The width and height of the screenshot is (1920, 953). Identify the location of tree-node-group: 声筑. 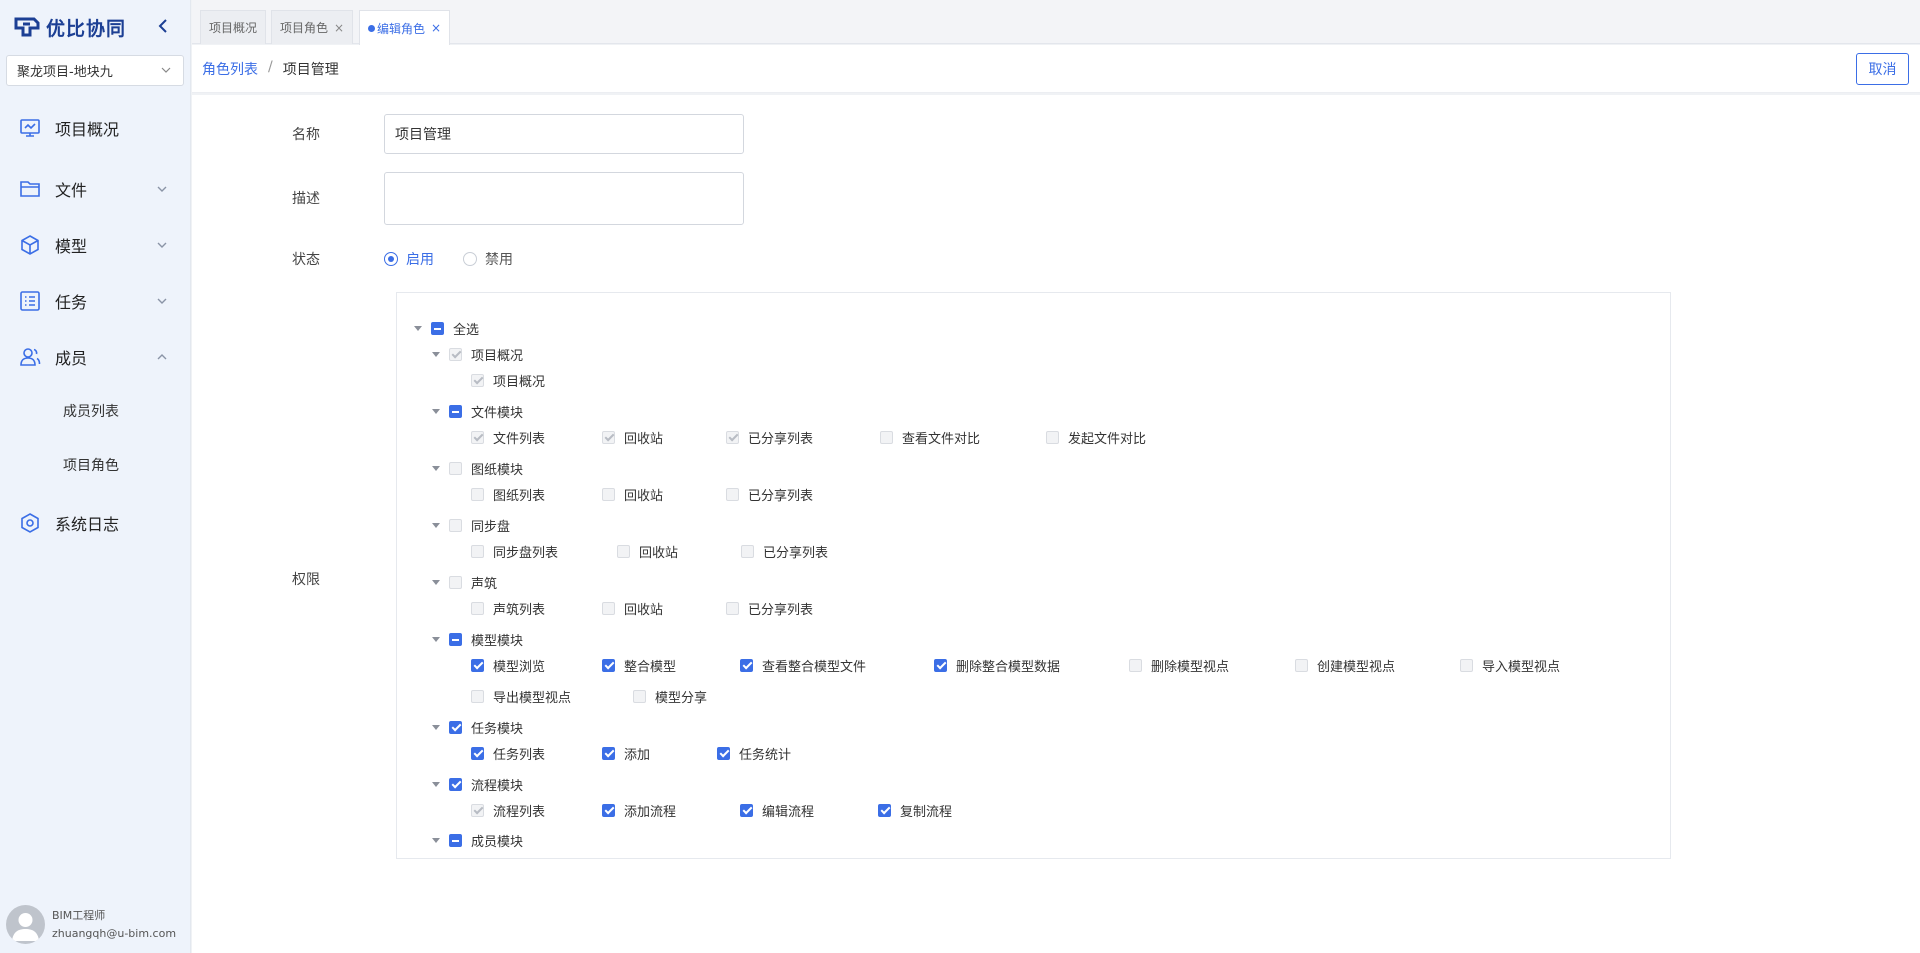
(473, 582).